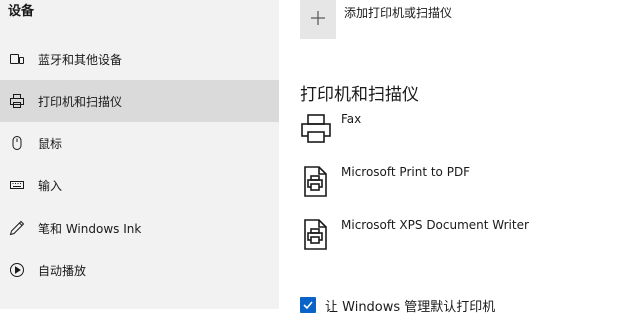 This screenshot has width=620, height=315. Describe the element at coordinates (17, 270) in the screenshot. I see `autoplay-icon` at that location.